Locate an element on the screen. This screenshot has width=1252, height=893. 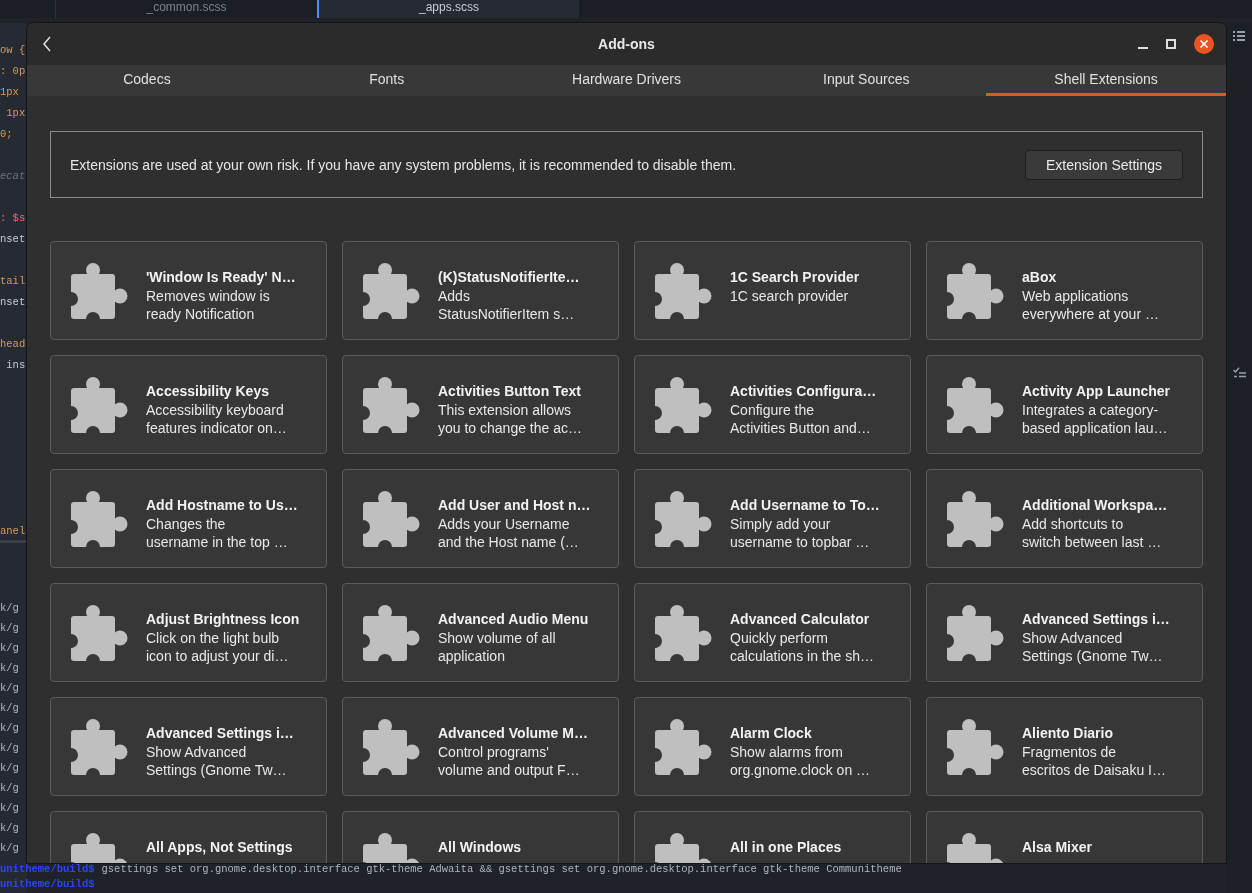
extension-title: Activities Button Text is located at coordinates (510, 391).